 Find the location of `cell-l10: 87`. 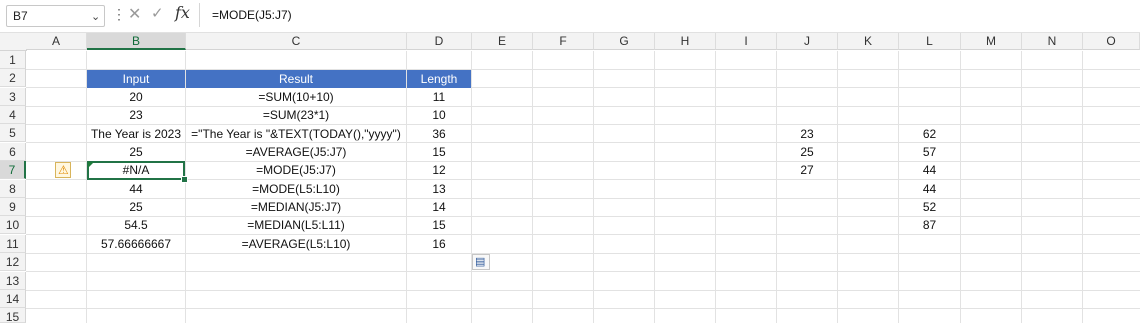

cell-l10: 87 is located at coordinates (929, 225).